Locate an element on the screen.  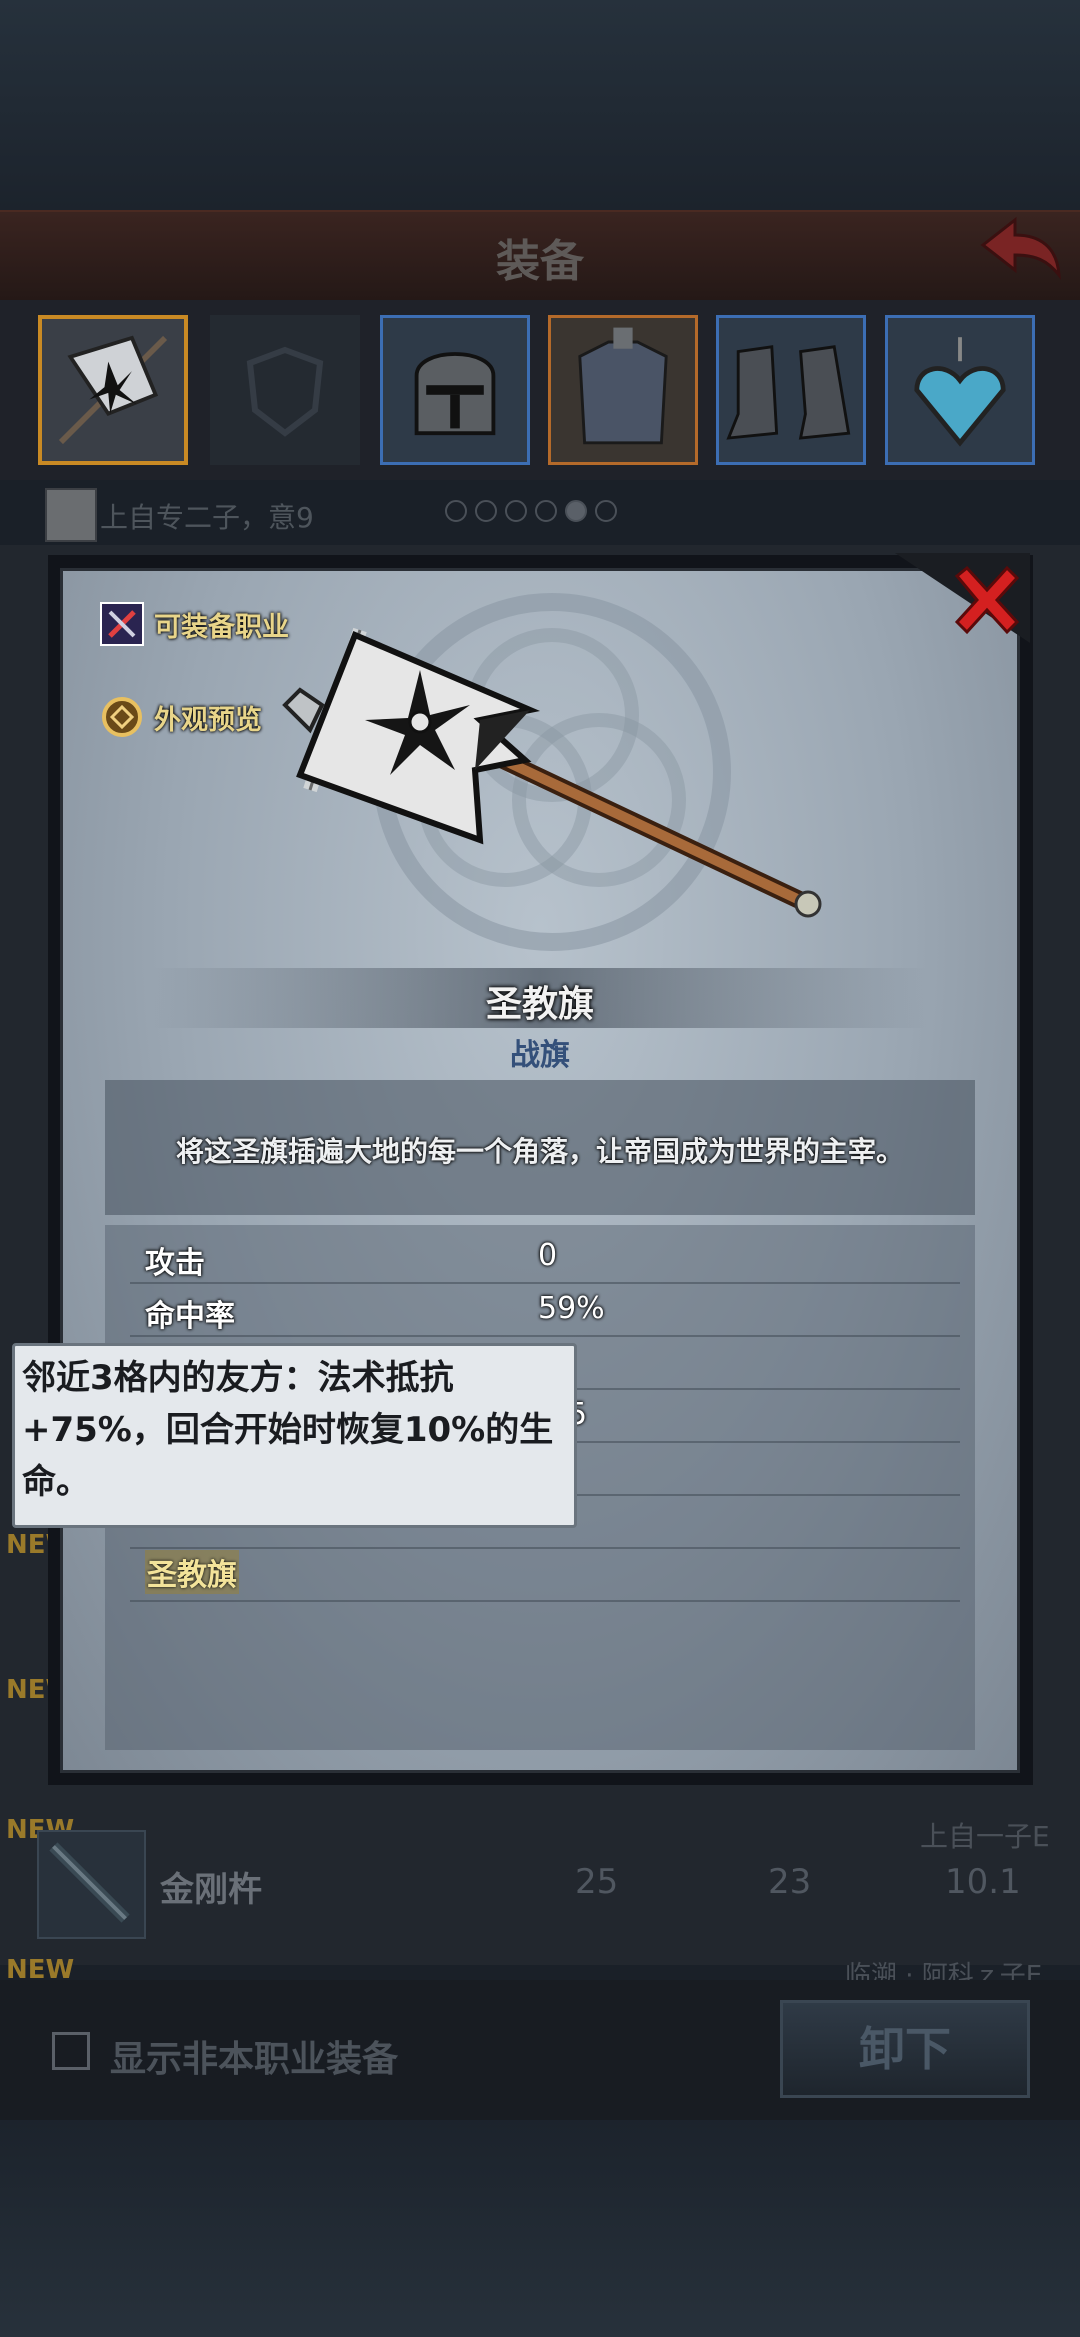
armor-icon is located at coordinates (623, 390).